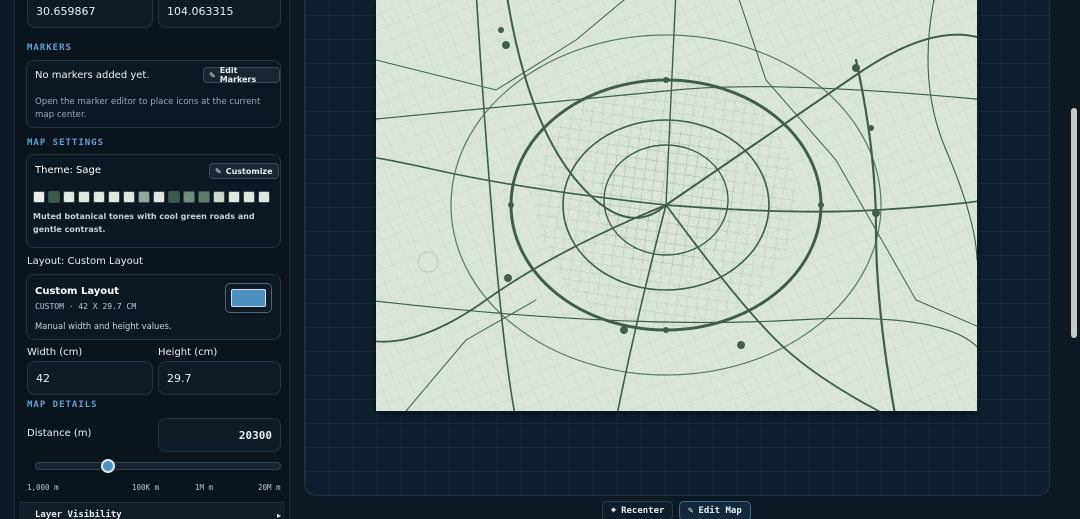  What do you see at coordinates (249, 171) in the screenshot?
I see `customize-label: Customize` at bounding box center [249, 171].